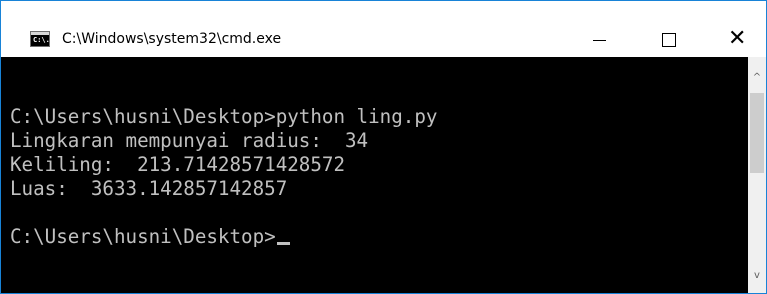 This screenshot has height=294, width=767. What do you see at coordinates (40, 33) in the screenshot?
I see `cmd-icon-bar` at bounding box center [40, 33].